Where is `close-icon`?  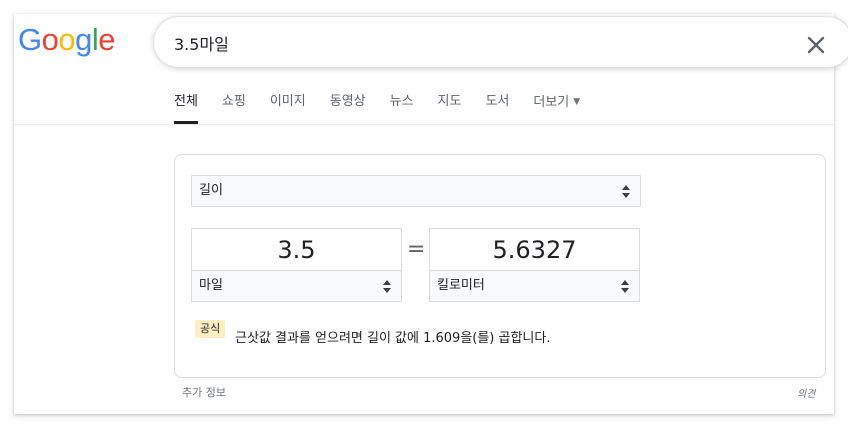
close-icon is located at coordinates (816, 45).